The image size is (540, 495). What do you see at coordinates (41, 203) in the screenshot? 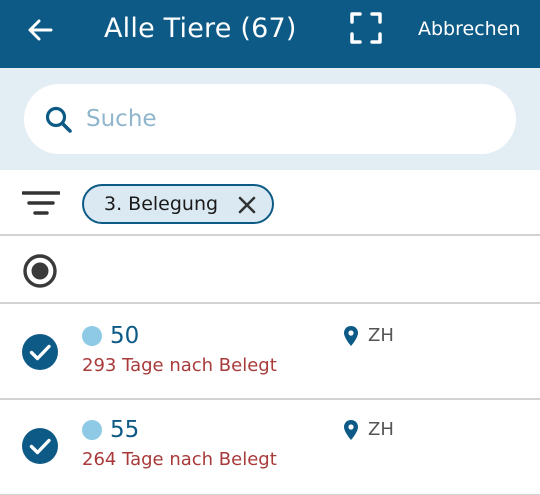
I see `filter-icon` at bounding box center [41, 203].